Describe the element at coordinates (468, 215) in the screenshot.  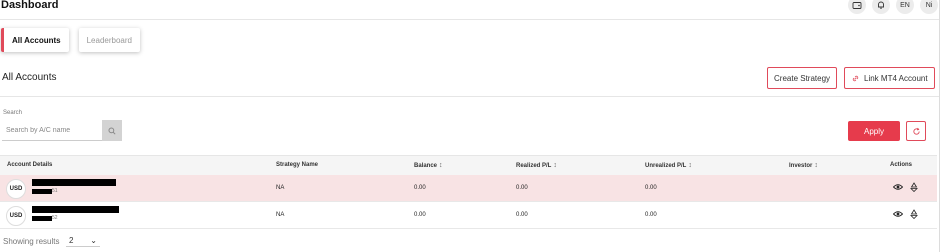
I see `table-row: USD 52 NA 0.00 0.00 0.00` at that location.